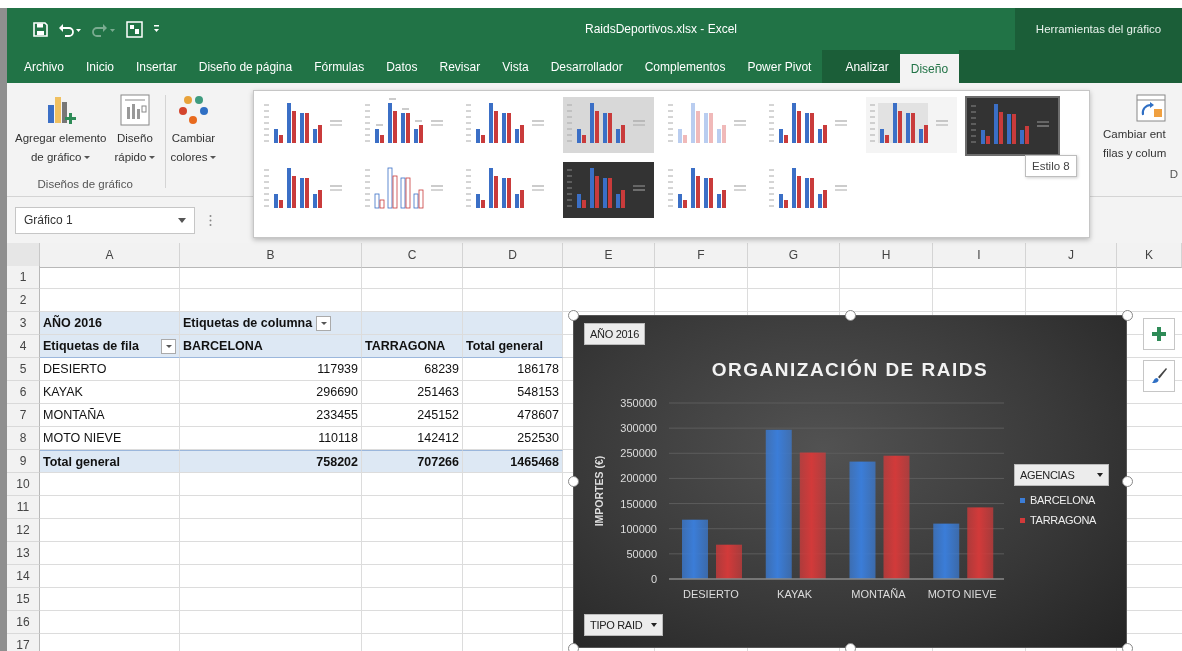 Image resolution: width=1182 pixels, height=651 pixels. What do you see at coordinates (412, 461) in the screenshot?
I see `table-cell: 707266` at bounding box center [412, 461].